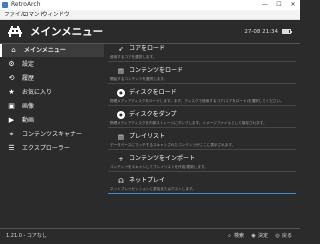  Describe the element at coordinates (15, 31) in the screenshot. I see `retroarch-logo-icon` at that location.